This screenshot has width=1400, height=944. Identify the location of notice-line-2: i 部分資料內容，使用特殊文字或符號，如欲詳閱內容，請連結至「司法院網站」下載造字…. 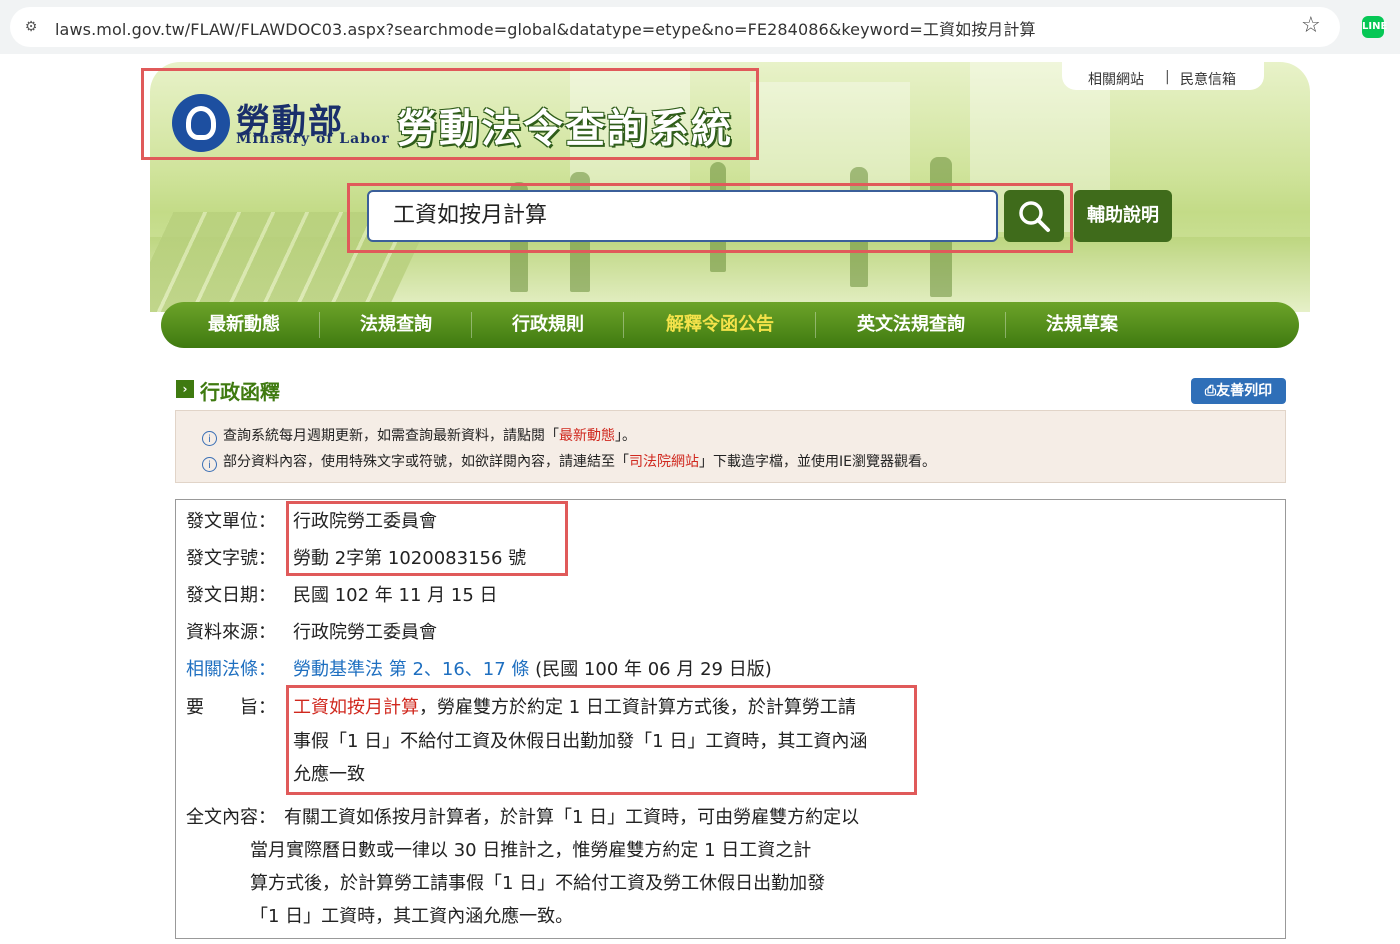
(569, 461).